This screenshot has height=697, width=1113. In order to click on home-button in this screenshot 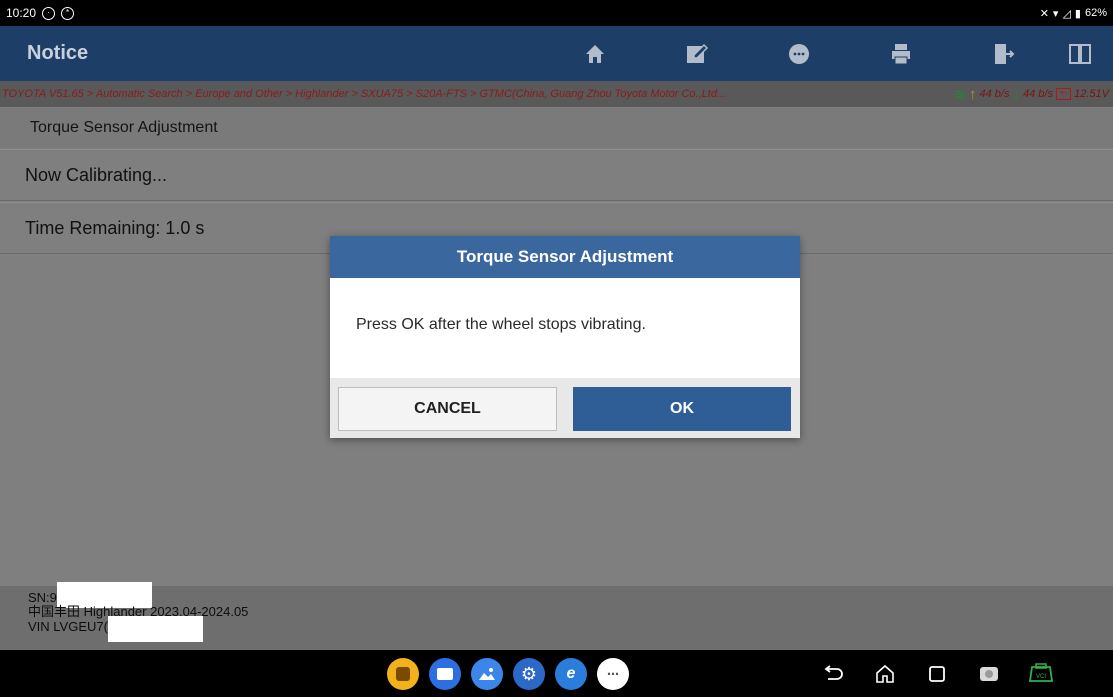, I will do `click(595, 53)`.